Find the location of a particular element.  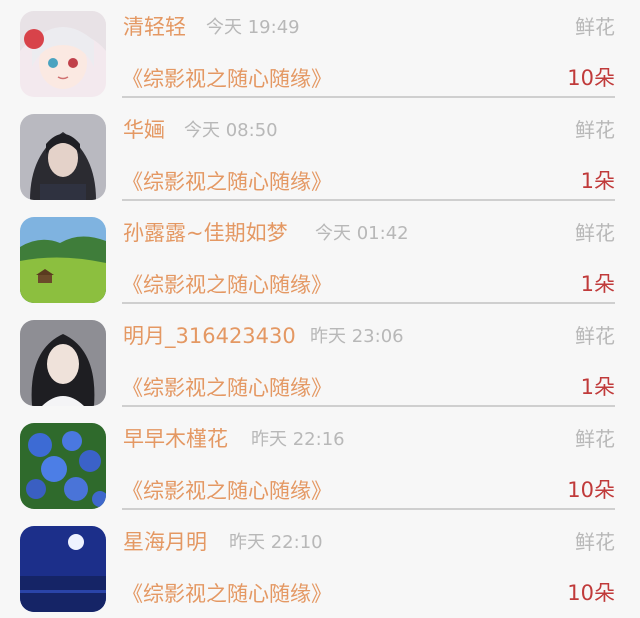

sender-name: 早早木槿花 is located at coordinates (175, 439).